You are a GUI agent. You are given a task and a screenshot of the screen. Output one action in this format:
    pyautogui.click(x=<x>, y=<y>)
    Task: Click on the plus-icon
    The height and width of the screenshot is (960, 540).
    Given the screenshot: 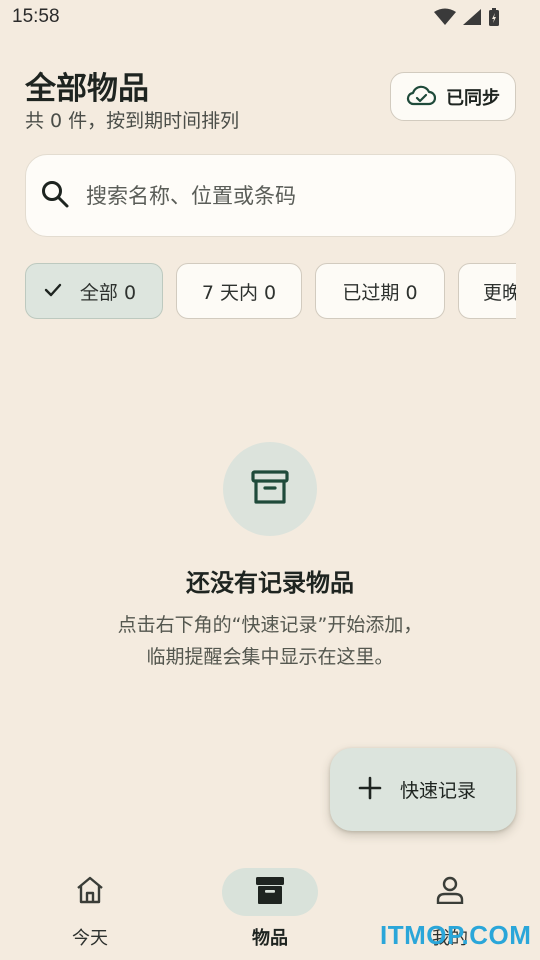 What is the action you would take?
    pyautogui.click(x=370, y=790)
    